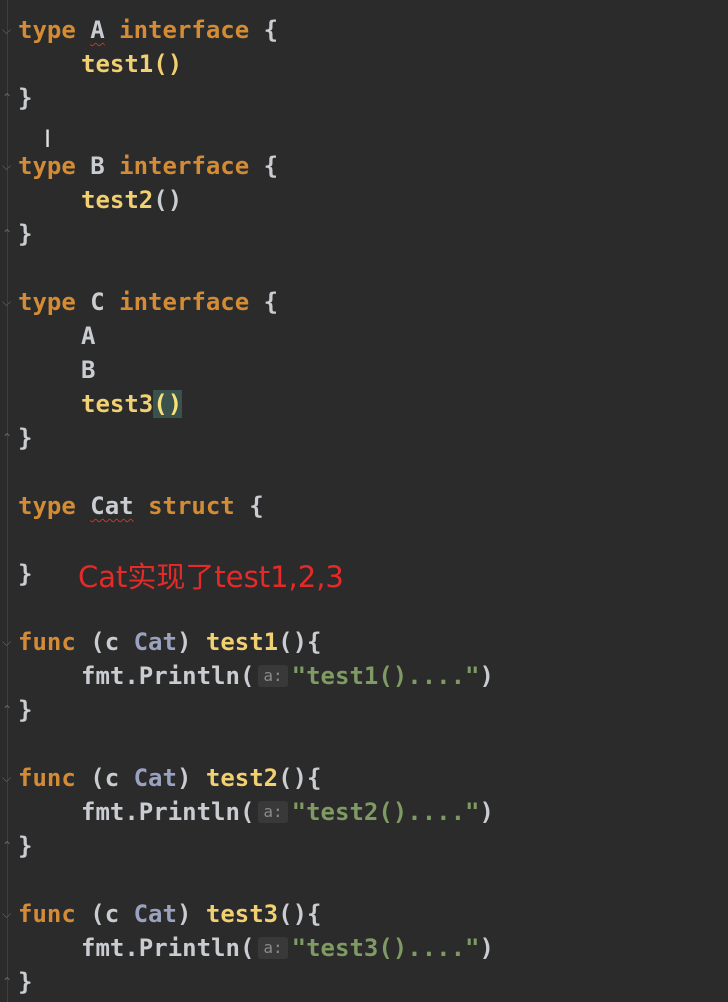 Image resolution: width=728 pixels, height=1002 pixels. What do you see at coordinates (242, 914) in the screenshot?
I see `function-name: test3` at bounding box center [242, 914].